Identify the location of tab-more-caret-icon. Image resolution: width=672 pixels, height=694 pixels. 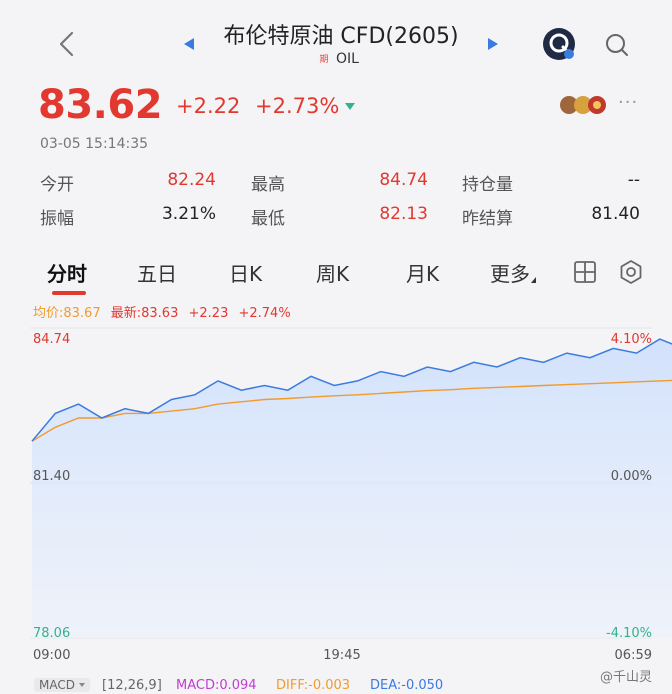
(533, 280).